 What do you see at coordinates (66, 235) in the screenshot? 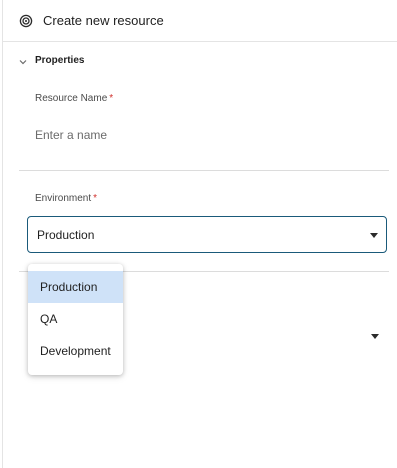
I see `environment-select-value: Production` at bounding box center [66, 235].